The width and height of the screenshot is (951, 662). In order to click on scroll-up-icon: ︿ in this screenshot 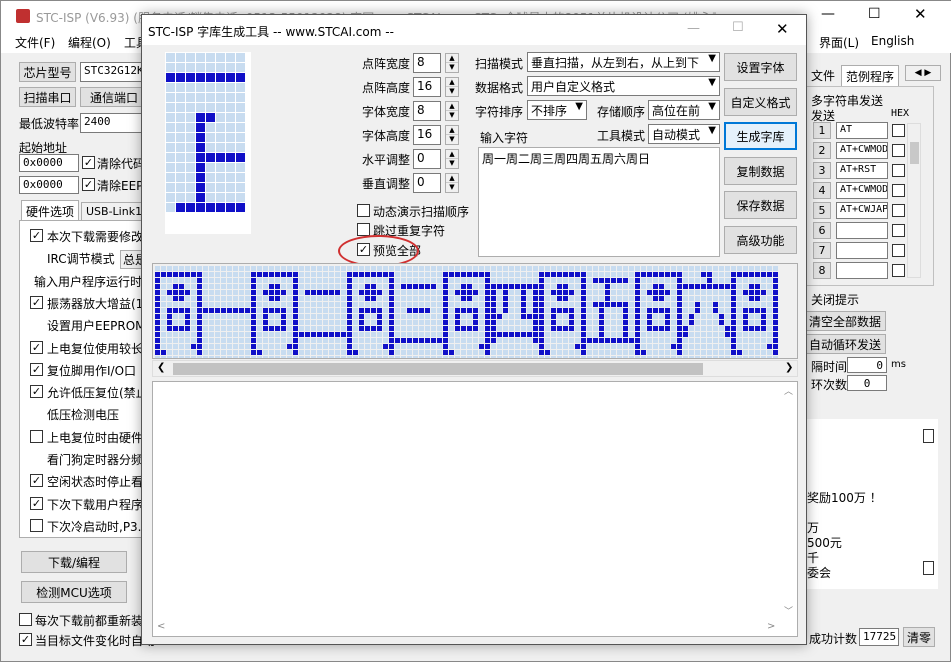, I will do `click(788, 390)`.